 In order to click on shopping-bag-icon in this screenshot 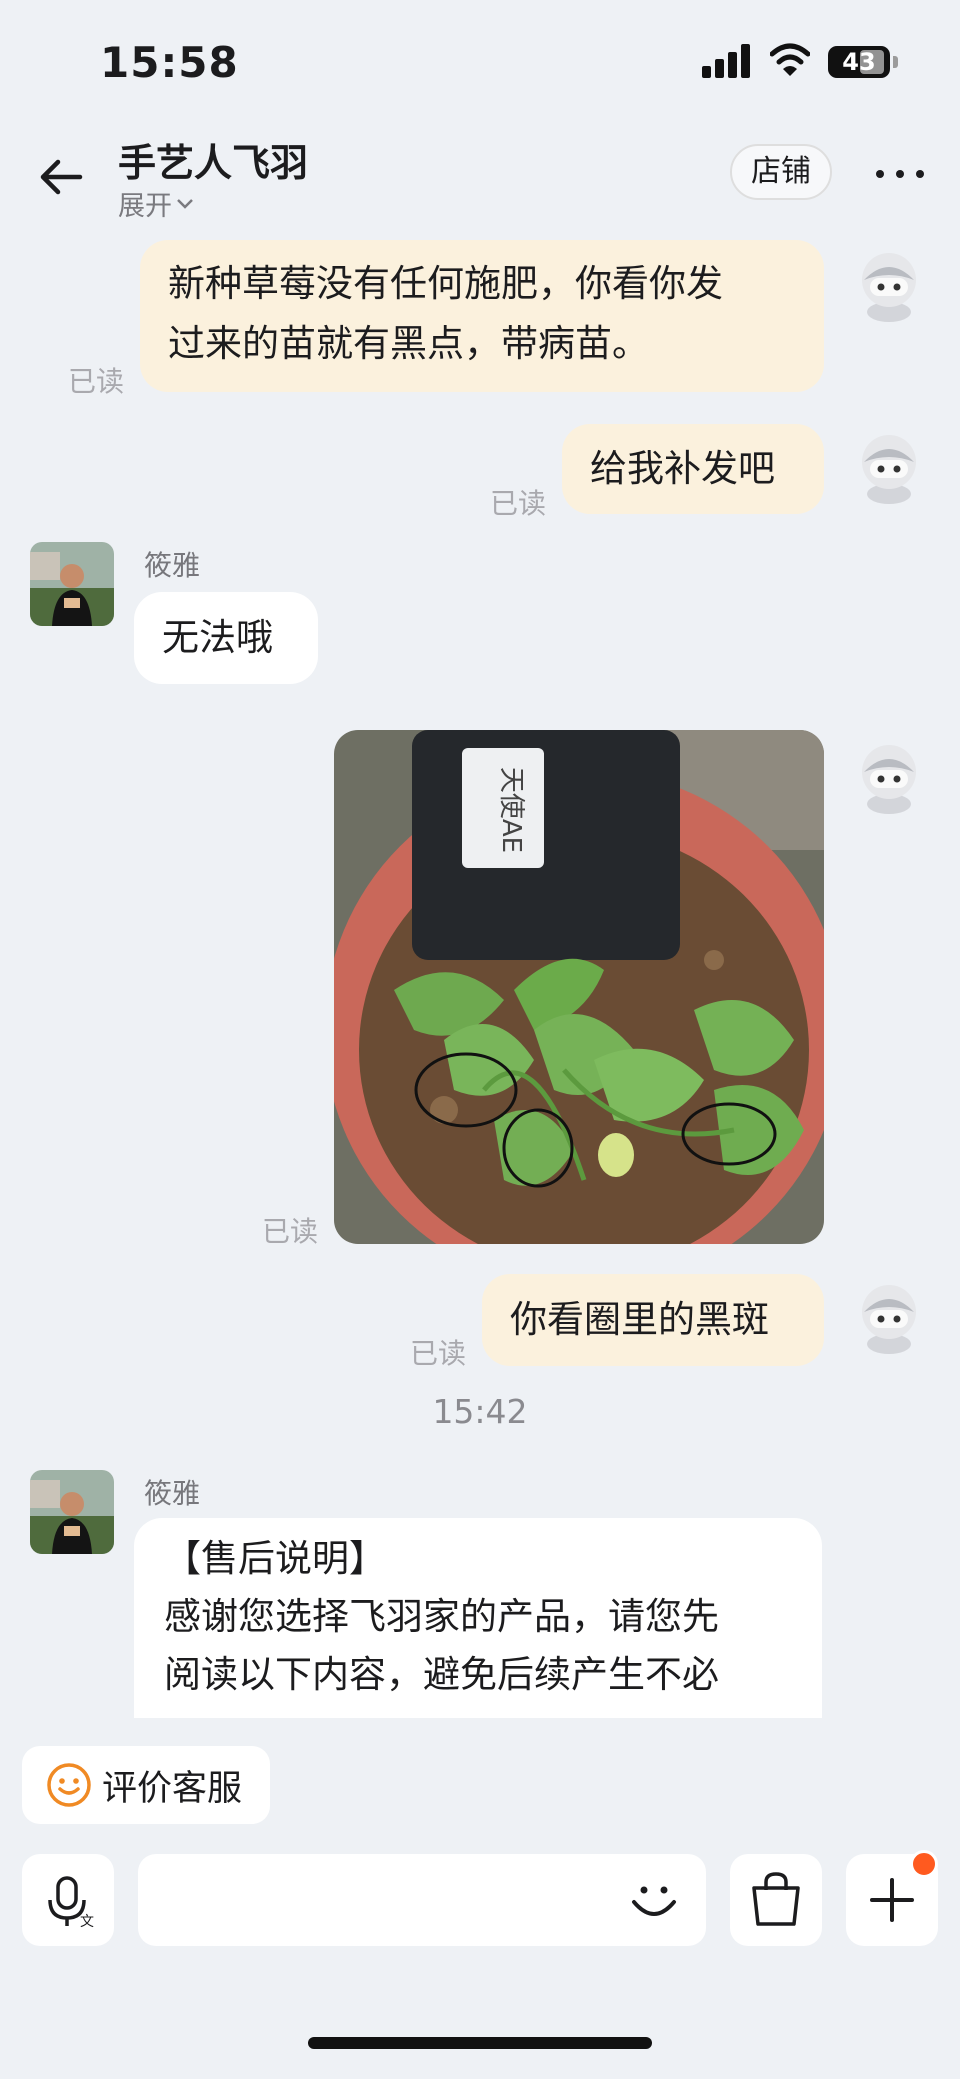, I will do `click(776, 1899)`.